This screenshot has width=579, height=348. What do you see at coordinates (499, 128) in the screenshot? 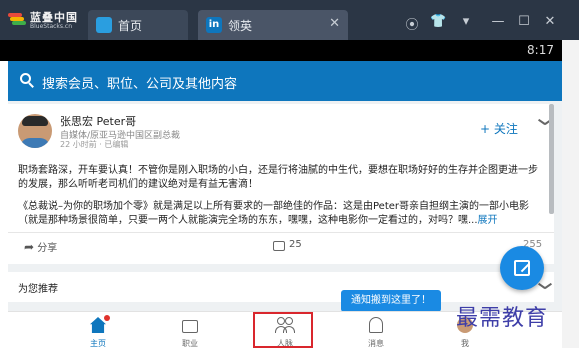
I see `follow-button: + 关注` at bounding box center [499, 128].